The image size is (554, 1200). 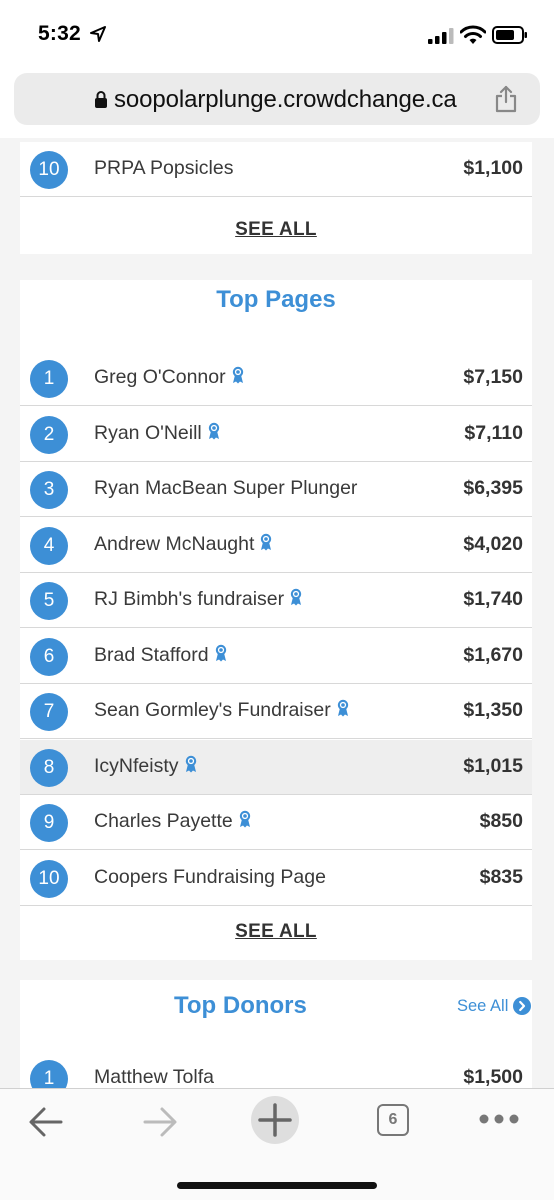 I want to click on see-all-pages-link: SEE ALL, so click(x=276, y=932).